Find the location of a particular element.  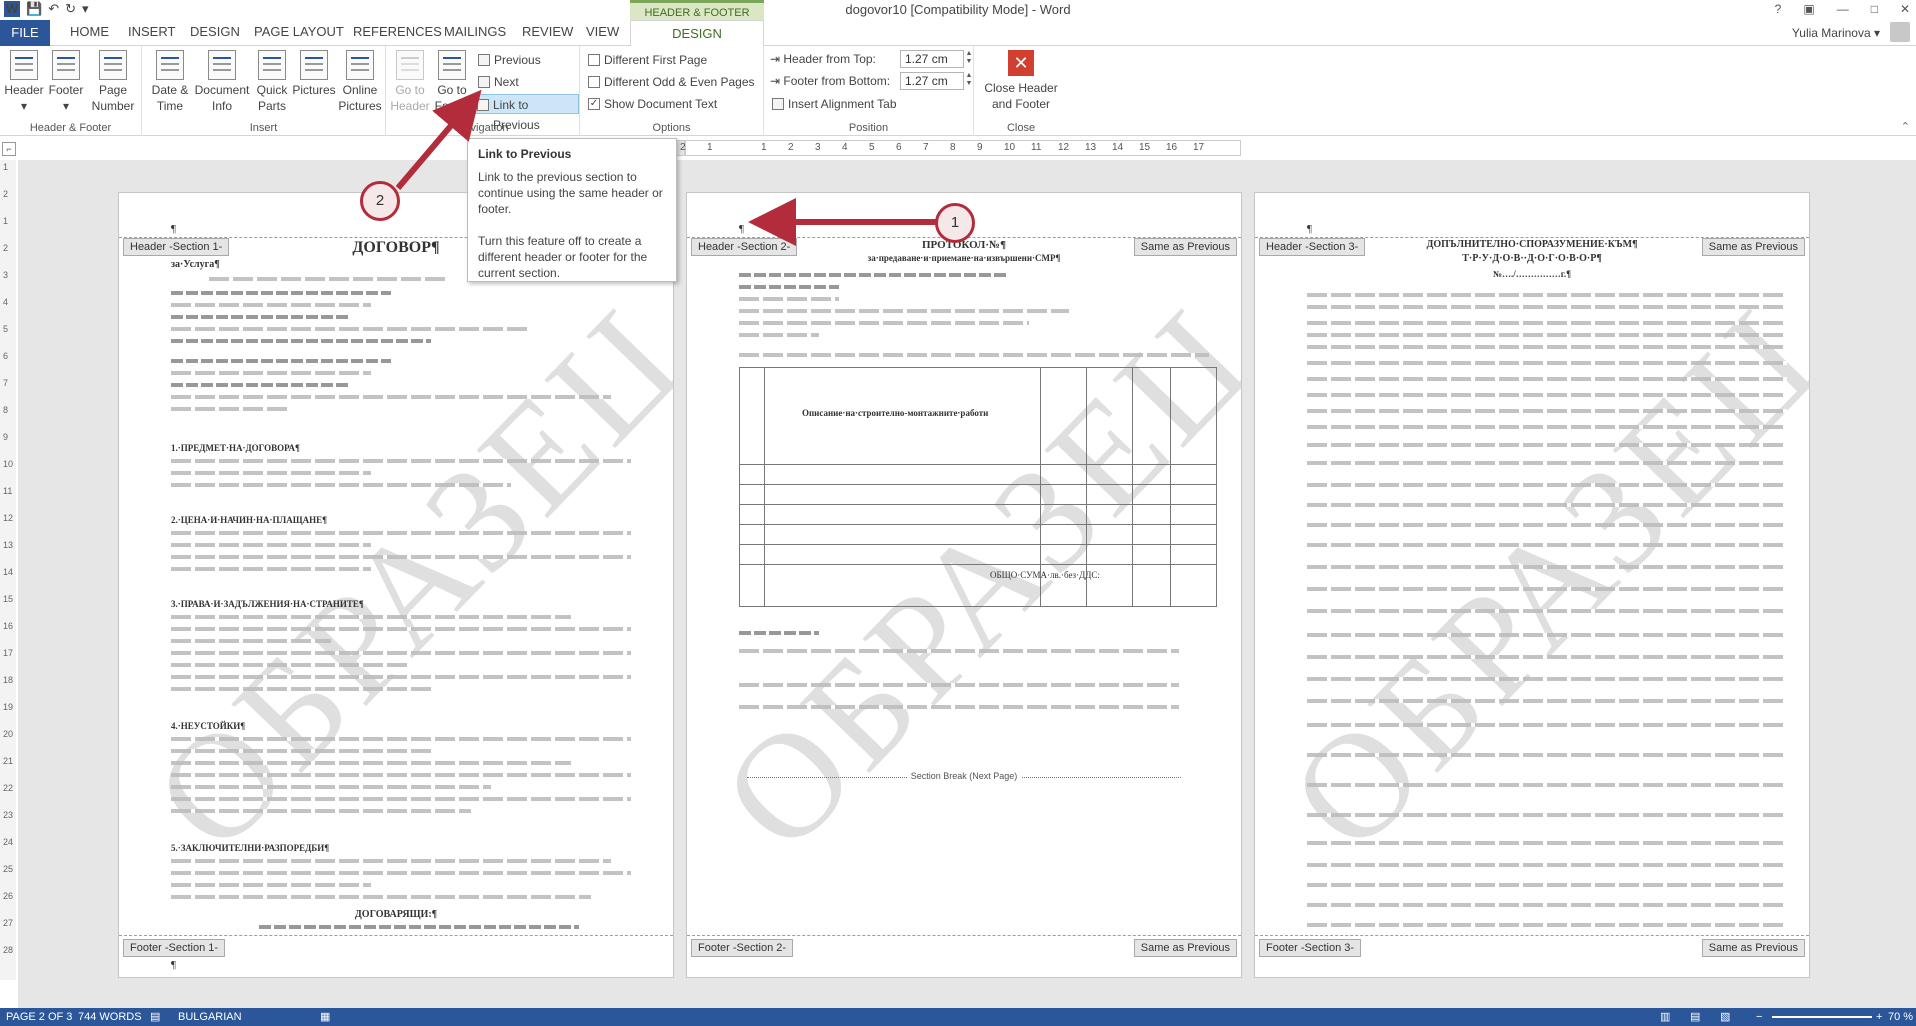

document-info-button: Document Info is located at coordinates (222, 82).